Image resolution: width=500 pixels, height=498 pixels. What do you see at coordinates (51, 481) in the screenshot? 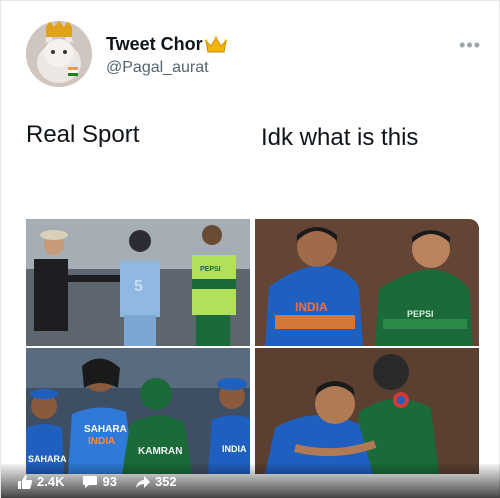
I see `like-count: 2.4K` at bounding box center [51, 481].